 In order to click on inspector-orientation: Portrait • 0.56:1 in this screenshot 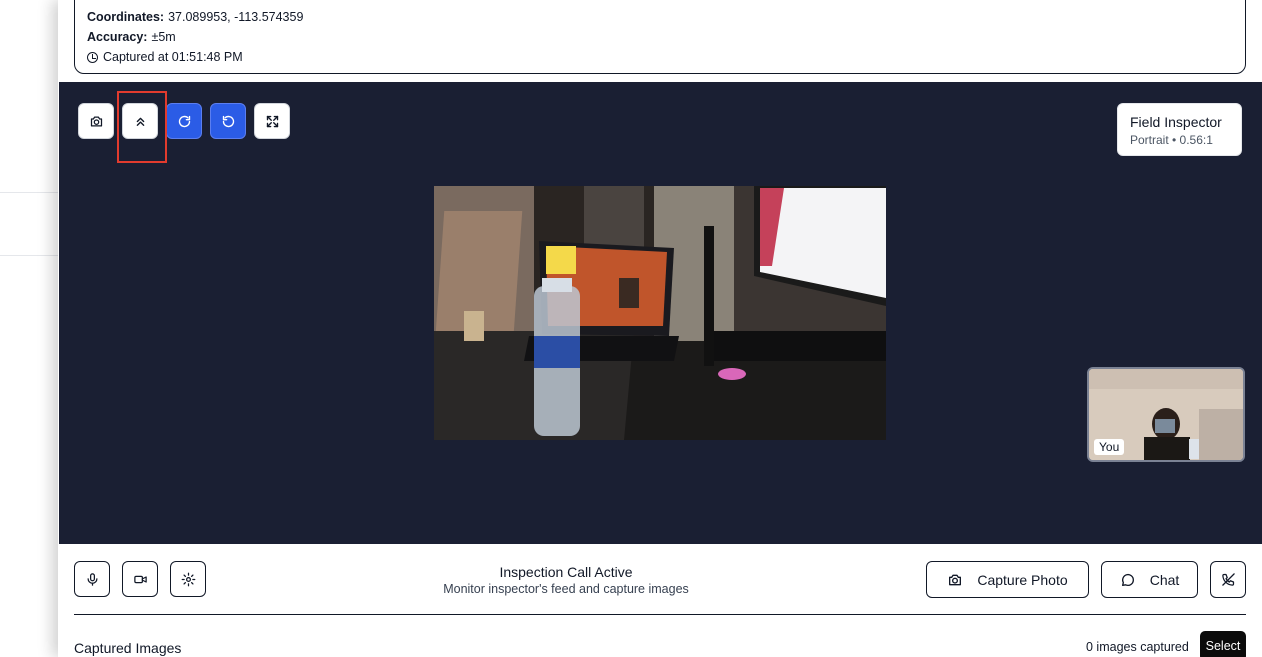, I will do `click(1171, 140)`.